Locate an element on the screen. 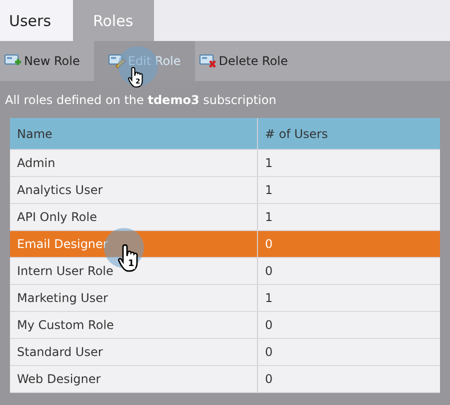 The width and height of the screenshot is (450, 405). table-row: Admin 1 is located at coordinates (225, 163).